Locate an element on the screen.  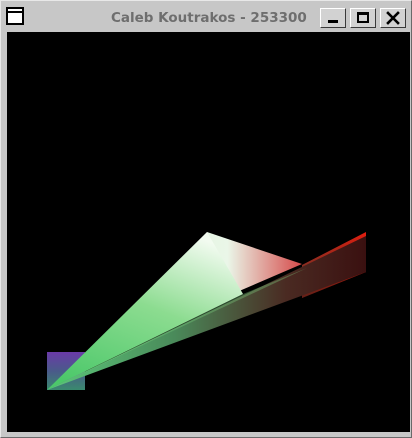
minimize-icon is located at coordinates (333, 21).